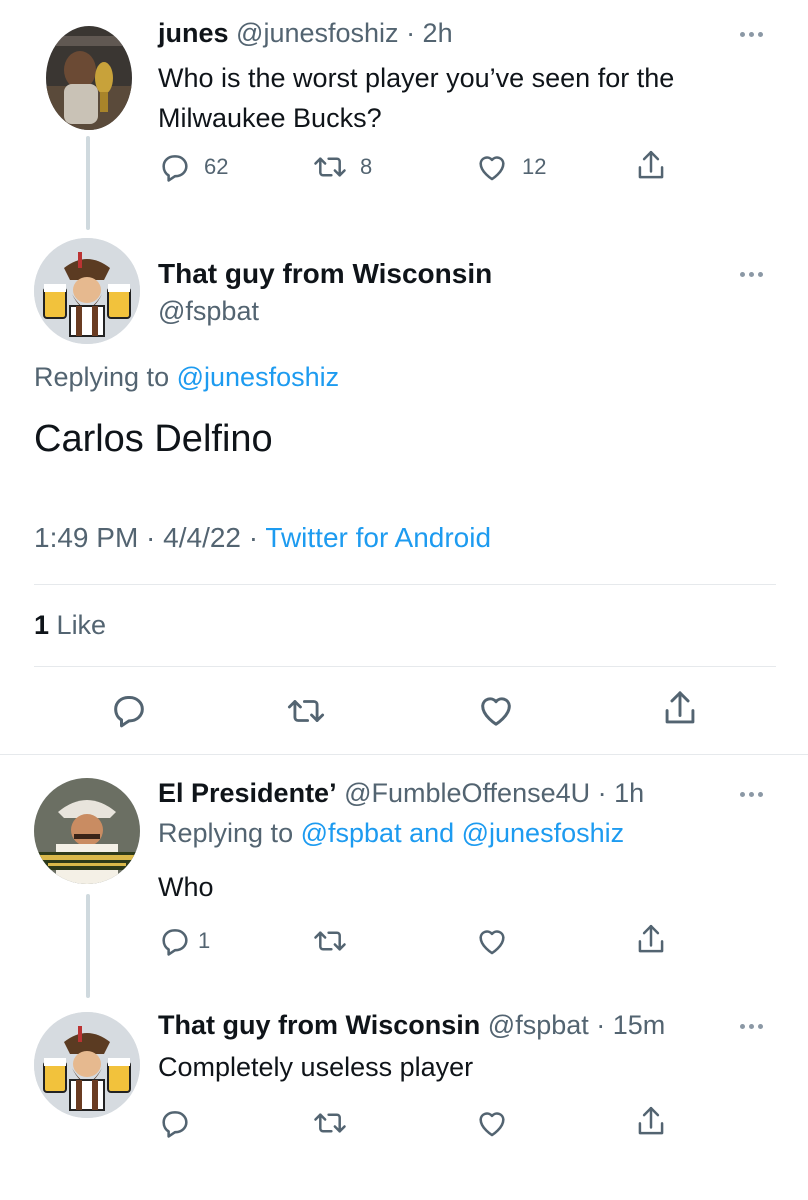 Image resolution: width=808 pixels, height=1200 pixels. Describe the element at coordinates (146, 537) in the screenshot. I see `timestamp: 1:49 PM · 4/4/22 ·` at that location.